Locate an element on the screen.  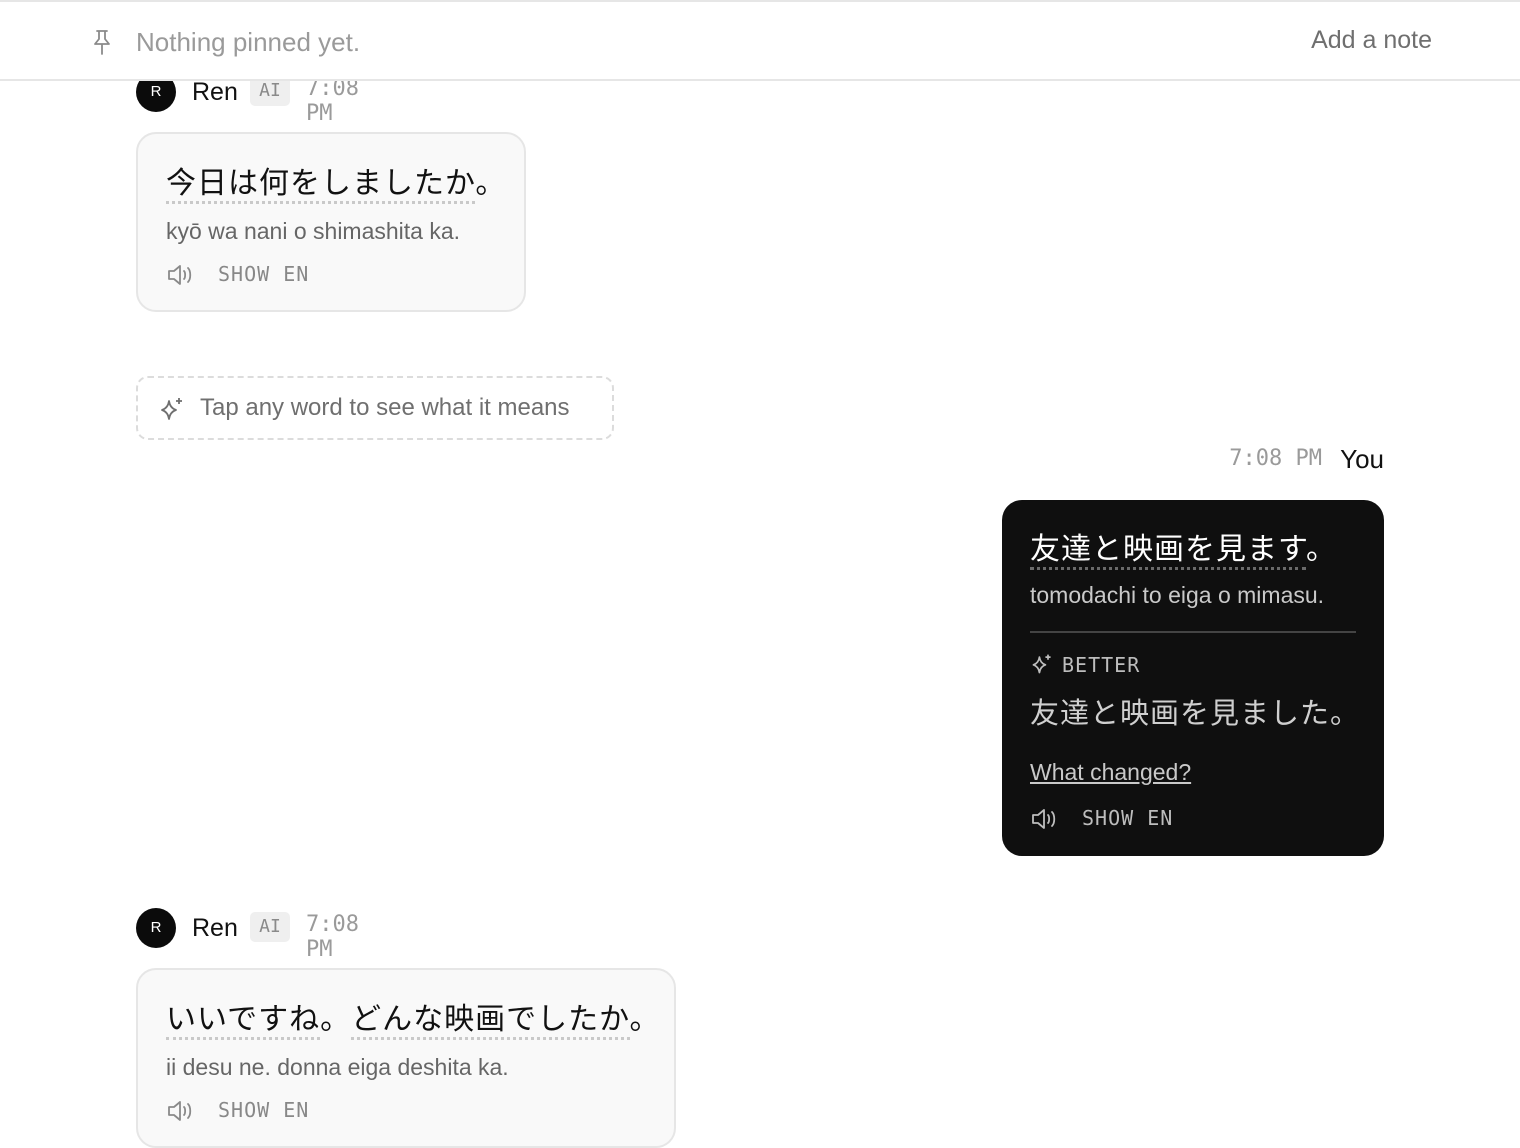
japanese-text: 今日は何をしましたか。 is located at coordinates (336, 181).